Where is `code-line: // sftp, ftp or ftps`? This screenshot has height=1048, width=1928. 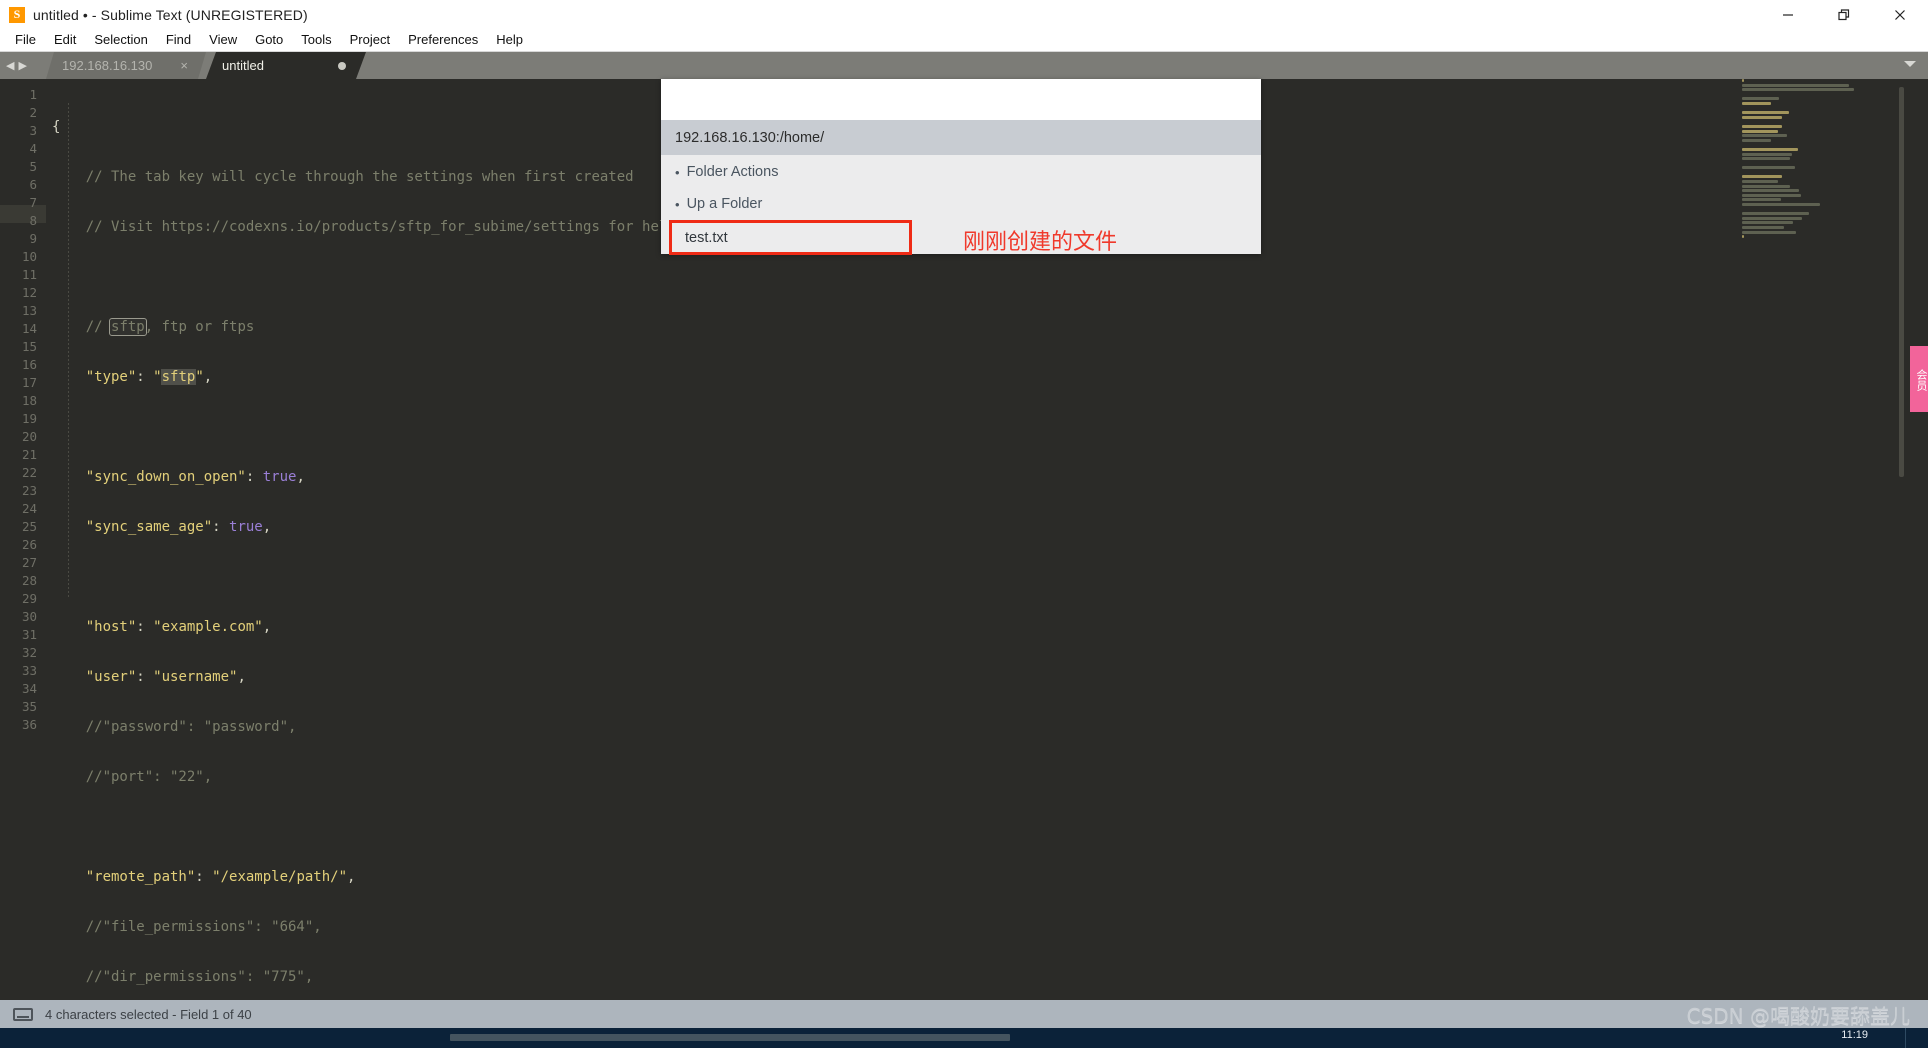
code-line: // sftp, ftp or ftps is located at coordinates (153, 327).